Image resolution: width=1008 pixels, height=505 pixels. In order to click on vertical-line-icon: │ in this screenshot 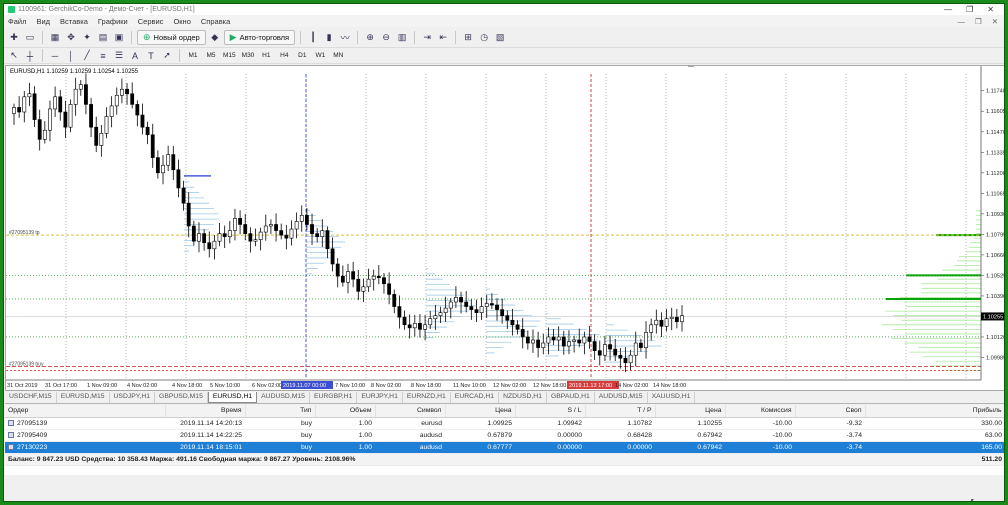, I will do `click(71, 56)`.